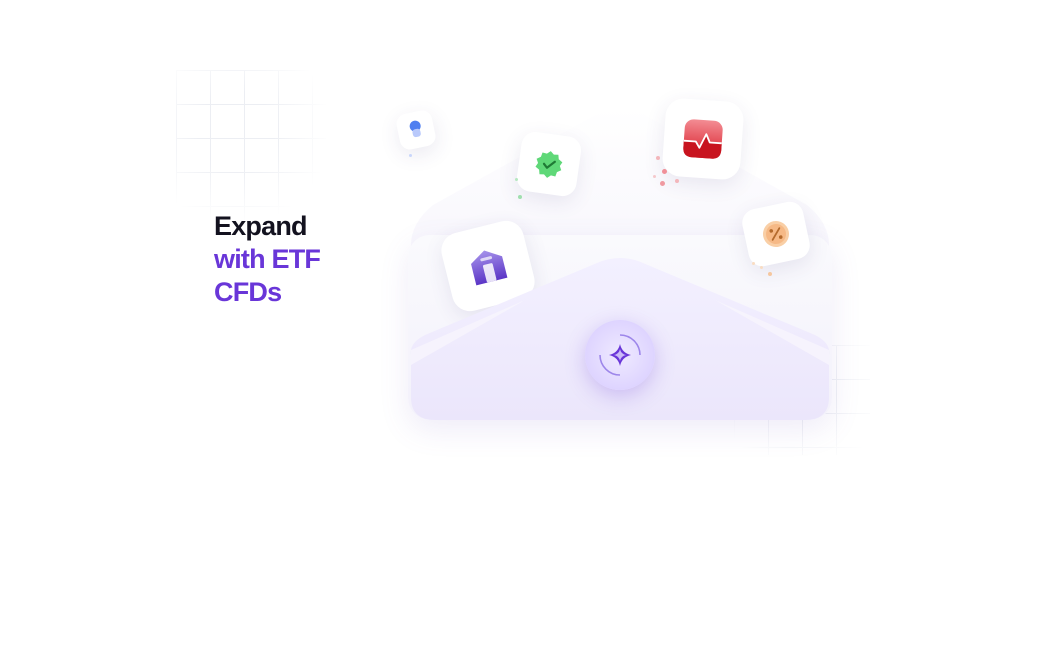 The height and width of the screenshot is (660, 1062). I want to click on headline-line-3: CFDs, so click(248, 292).